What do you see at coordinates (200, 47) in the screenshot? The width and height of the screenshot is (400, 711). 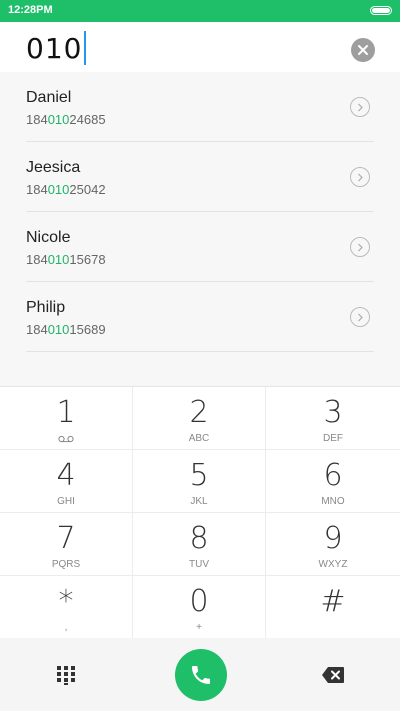 I see `dial-input-bar: 010` at bounding box center [200, 47].